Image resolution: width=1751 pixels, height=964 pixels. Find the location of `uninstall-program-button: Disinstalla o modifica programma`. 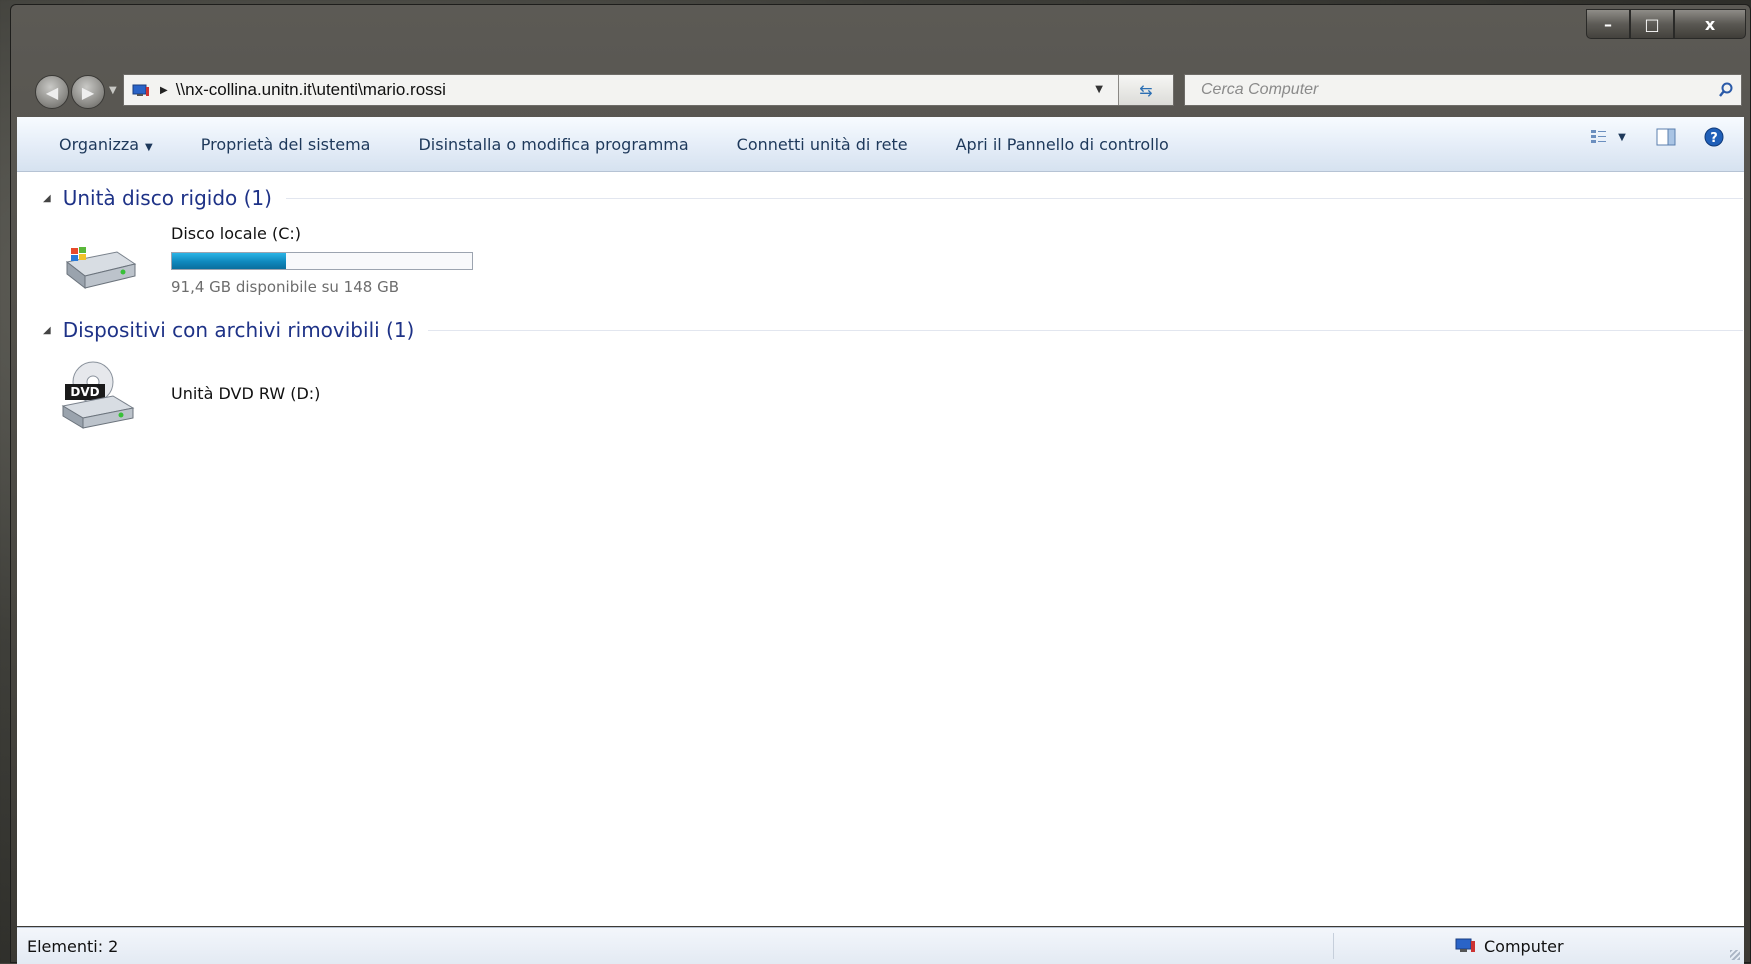

uninstall-program-button: Disinstalla o modifica programma is located at coordinates (553, 144).